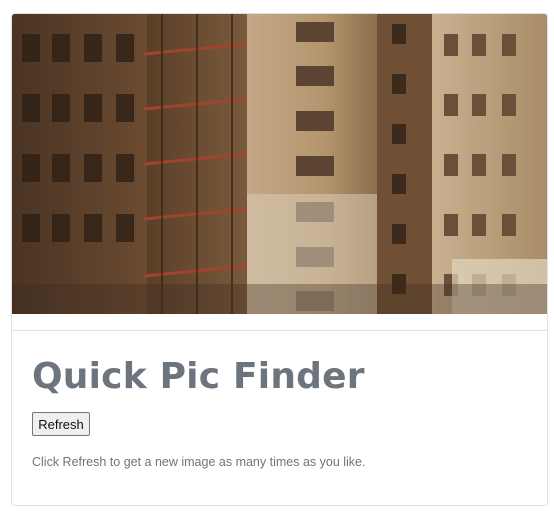 This screenshot has width=554, height=511. Describe the element at coordinates (61, 424) in the screenshot. I see `refresh-button: Refresh` at that location.